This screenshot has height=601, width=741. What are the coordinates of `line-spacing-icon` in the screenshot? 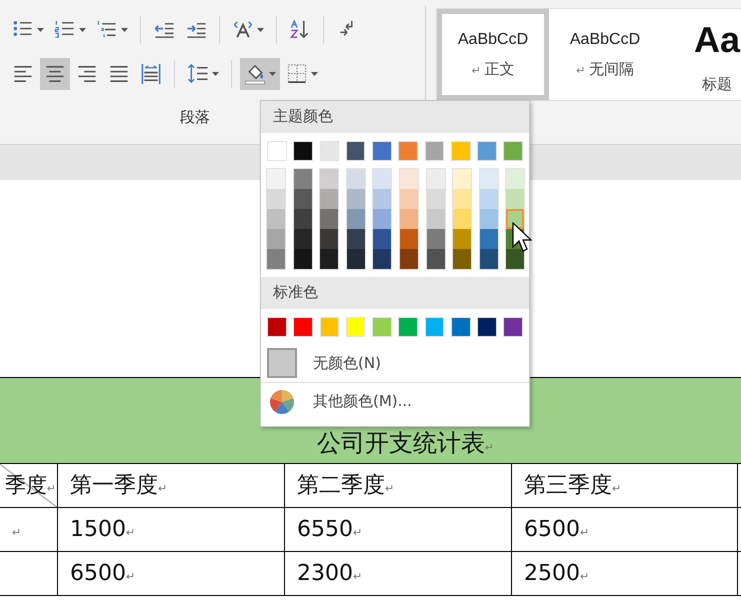 It's located at (198, 74).